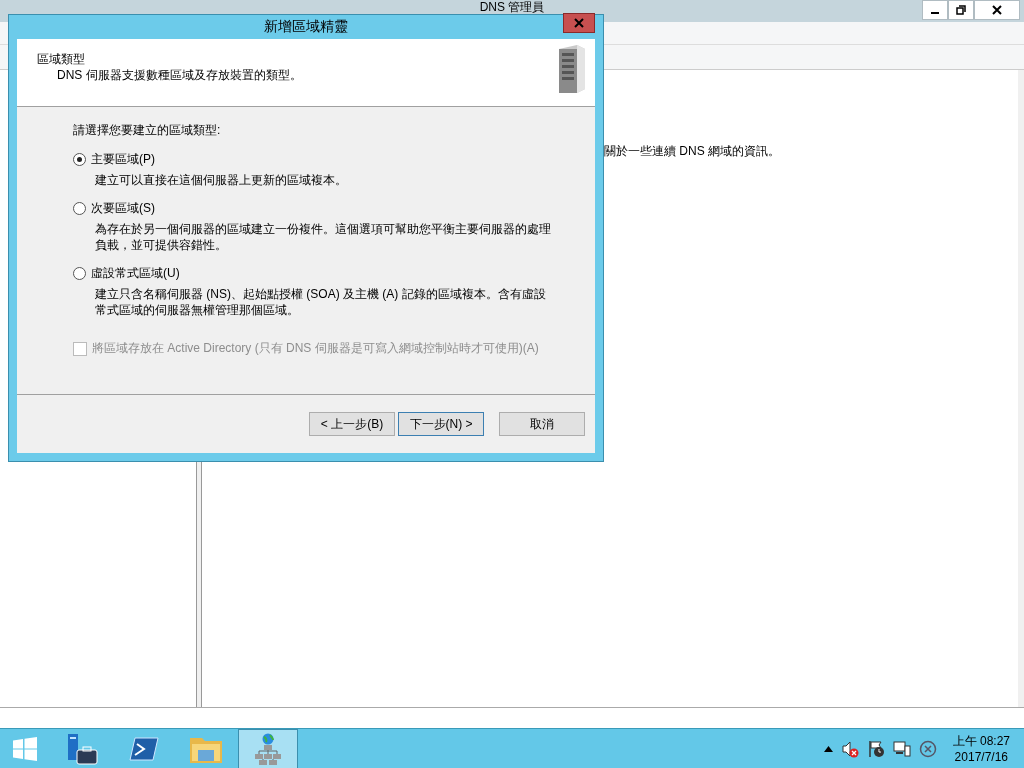 The image size is (1024, 768). What do you see at coordinates (828, 749) in the screenshot?
I see `show-hidden-icons-icon` at bounding box center [828, 749].